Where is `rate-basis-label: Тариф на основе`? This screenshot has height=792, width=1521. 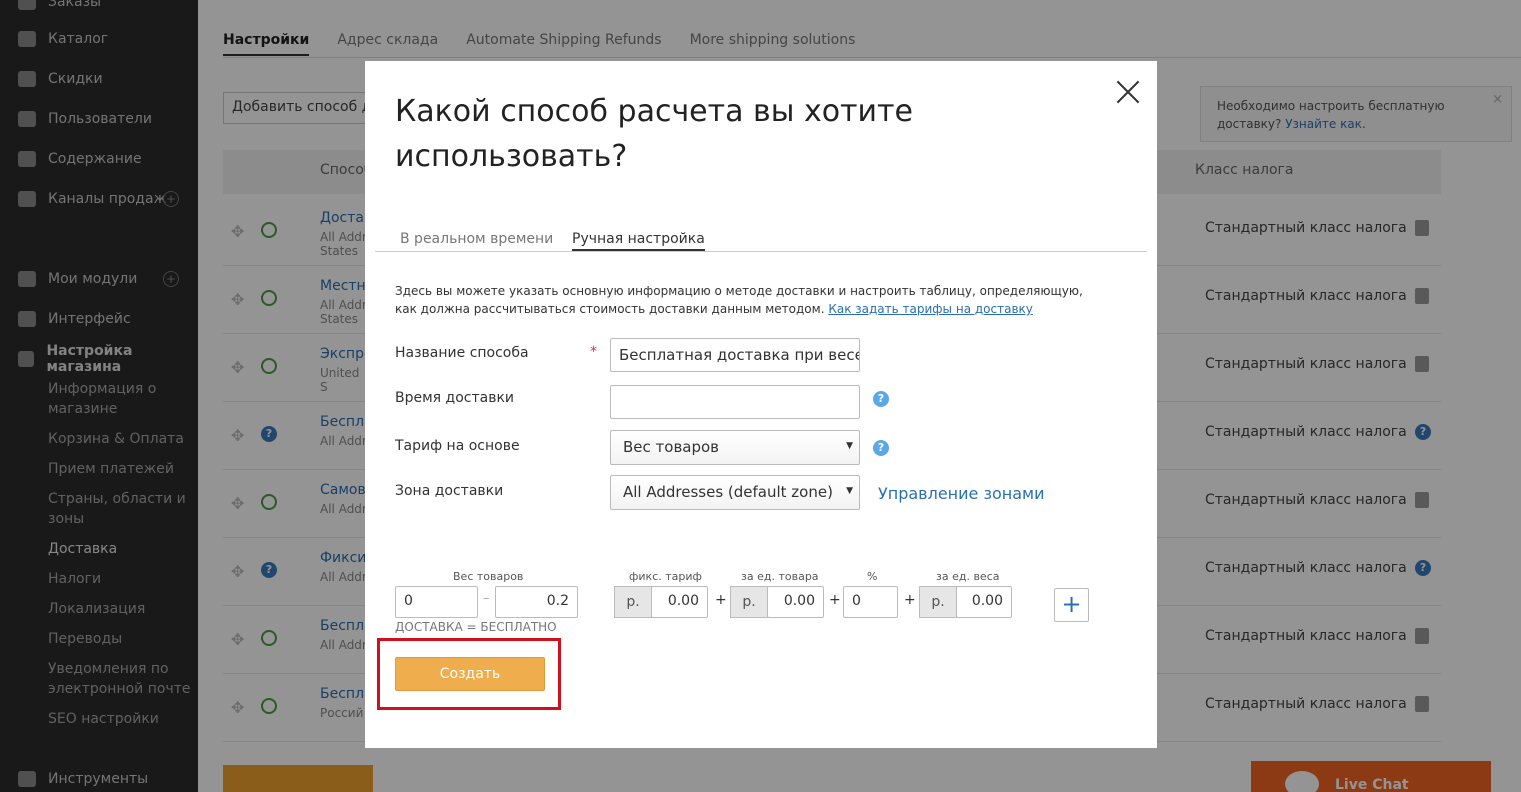
rate-basis-label: Тариф на основе is located at coordinates (457, 446).